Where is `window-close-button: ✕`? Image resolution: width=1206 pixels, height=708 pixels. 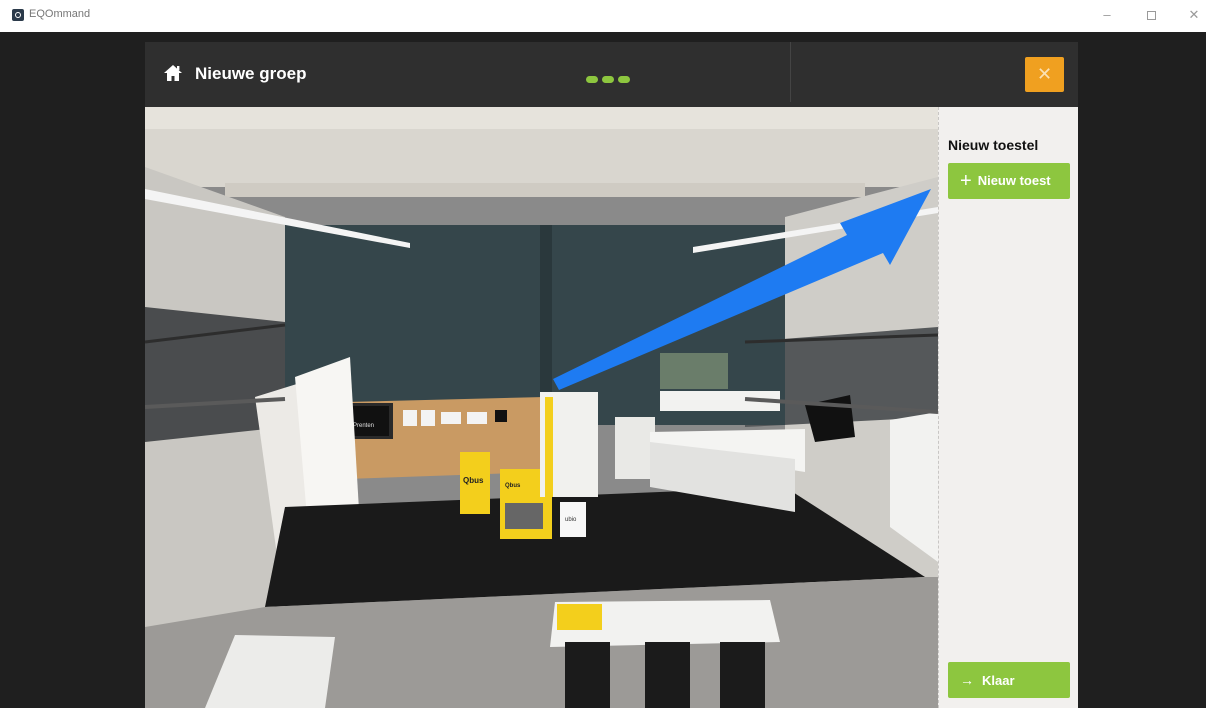
window-close-button: ✕ is located at coordinates (1194, 15).